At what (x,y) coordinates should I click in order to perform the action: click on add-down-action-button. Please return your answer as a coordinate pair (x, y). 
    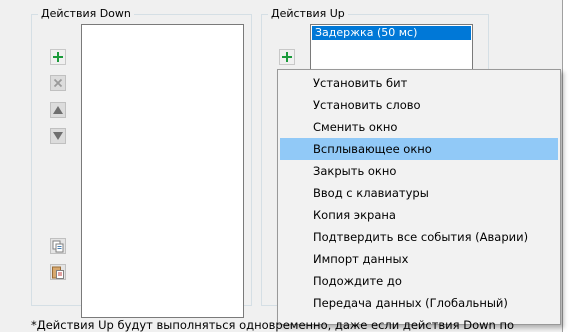
    Looking at the image, I should click on (58, 57).